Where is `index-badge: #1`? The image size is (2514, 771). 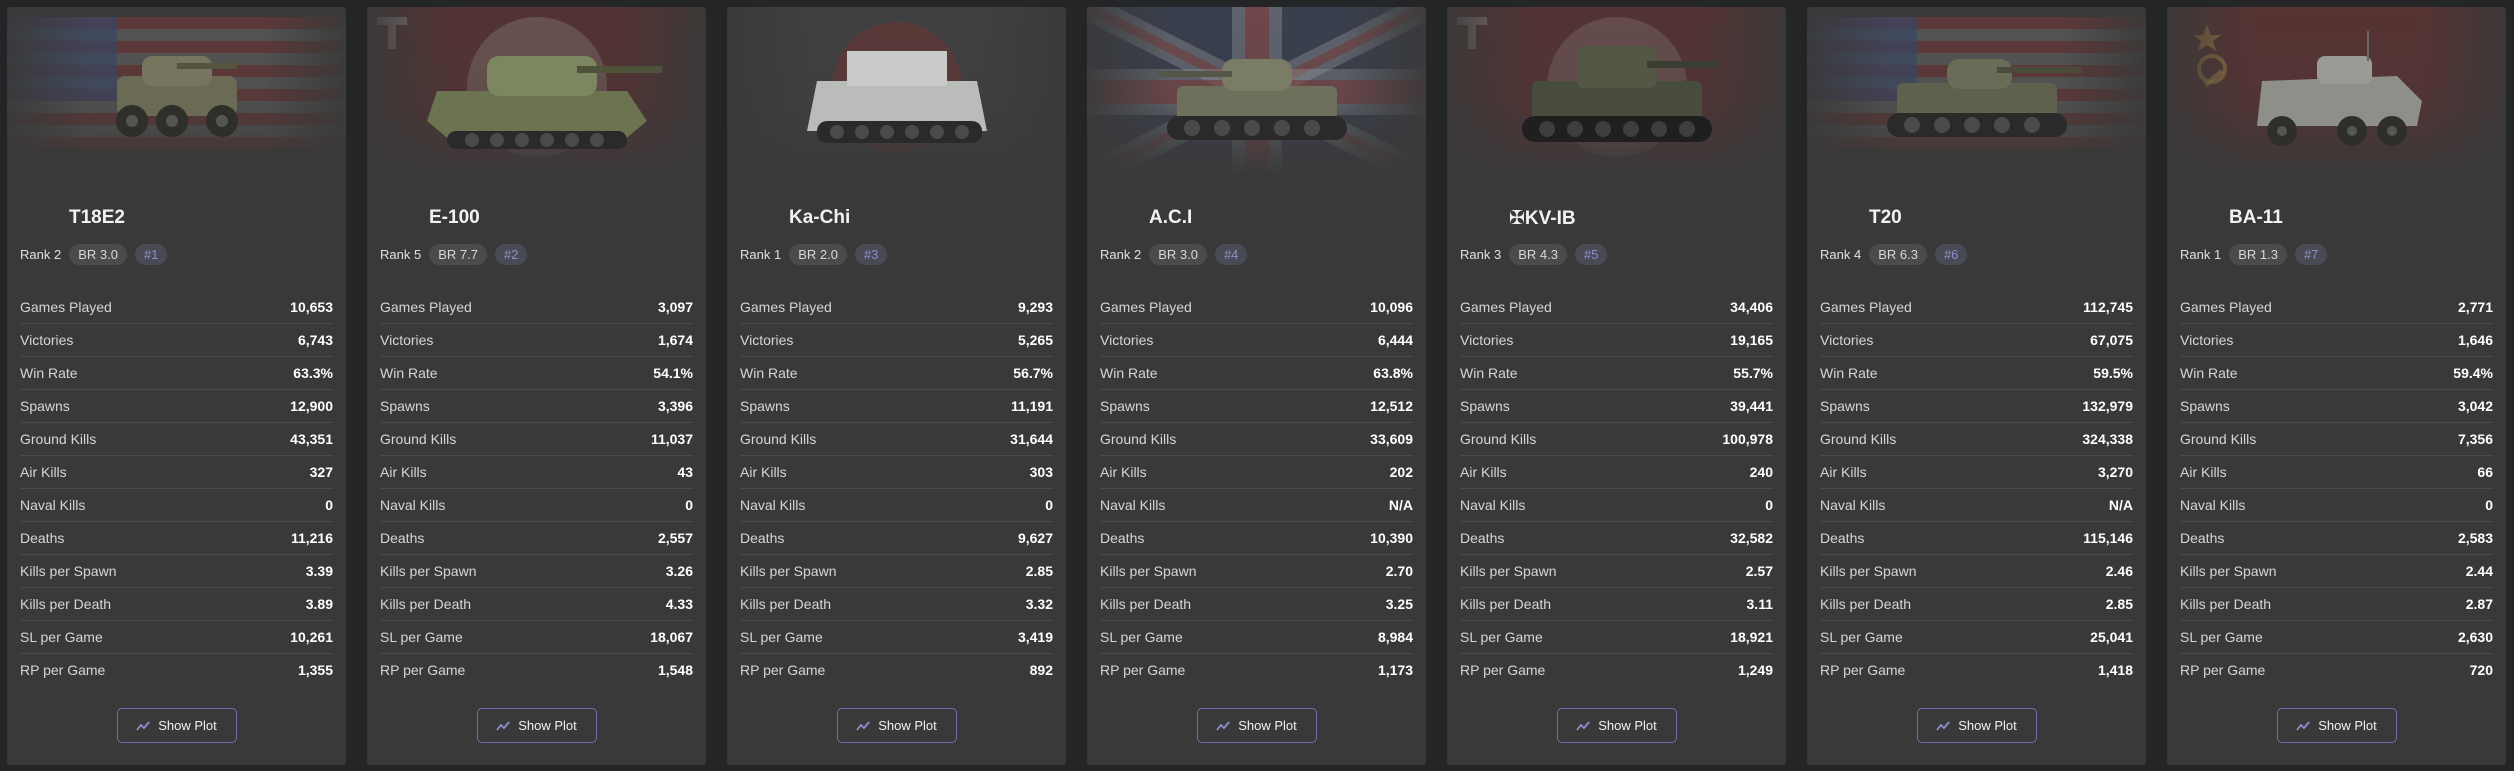
index-badge: #1 is located at coordinates (151, 254).